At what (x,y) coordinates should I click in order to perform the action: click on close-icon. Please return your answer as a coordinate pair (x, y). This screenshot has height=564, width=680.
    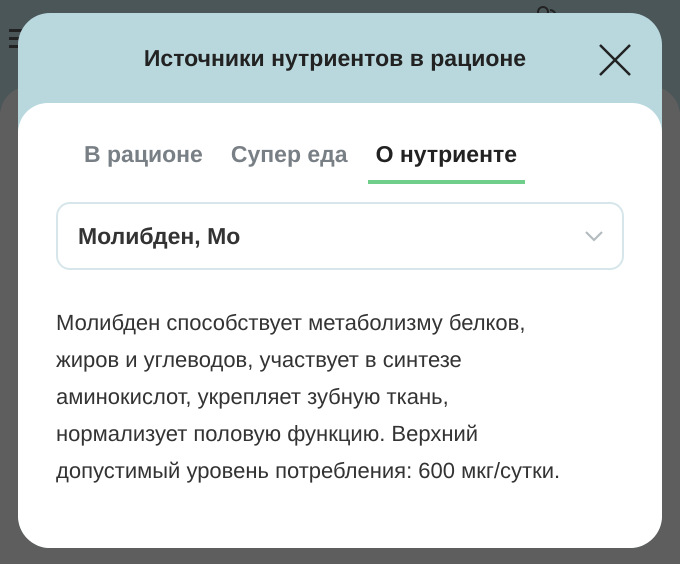
    Looking at the image, I should click on (615, 60).